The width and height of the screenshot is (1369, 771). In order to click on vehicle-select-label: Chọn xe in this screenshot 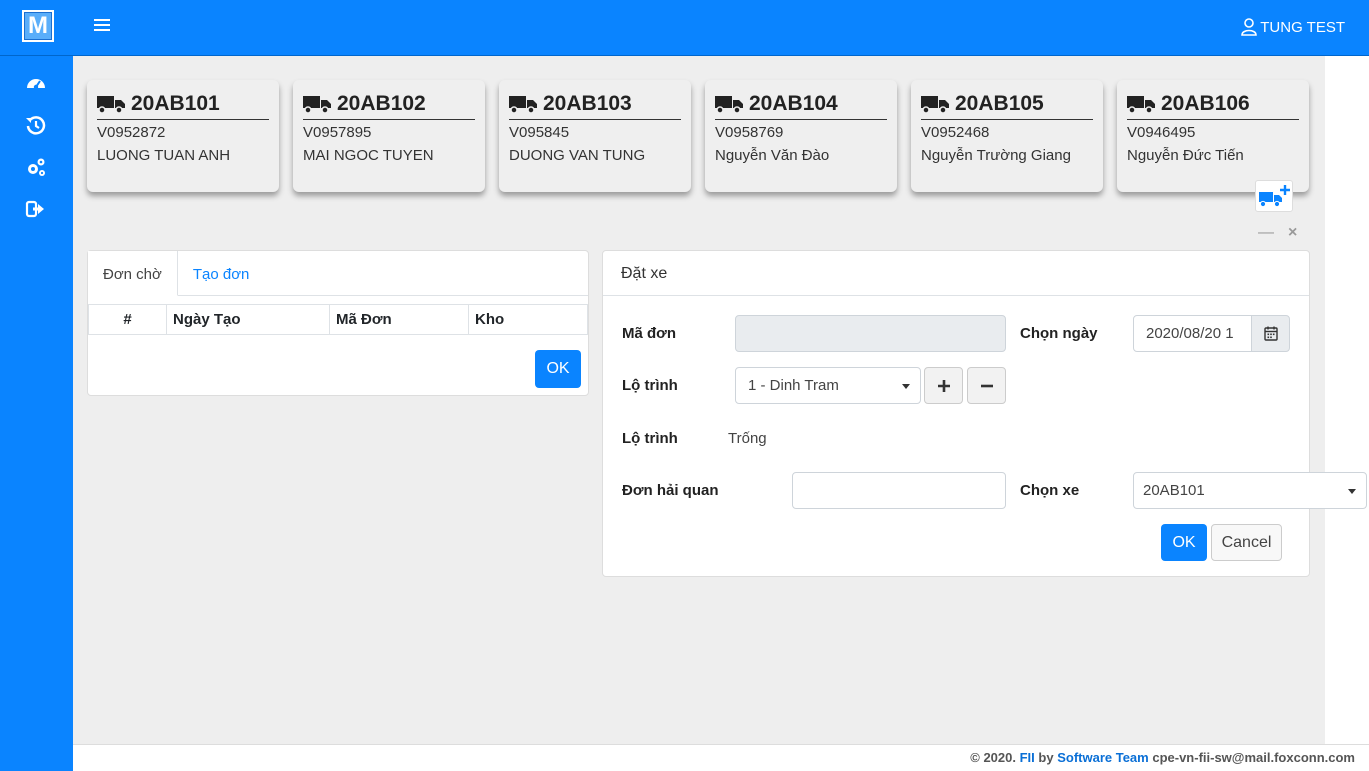, I will do `click(1050, 490)`.